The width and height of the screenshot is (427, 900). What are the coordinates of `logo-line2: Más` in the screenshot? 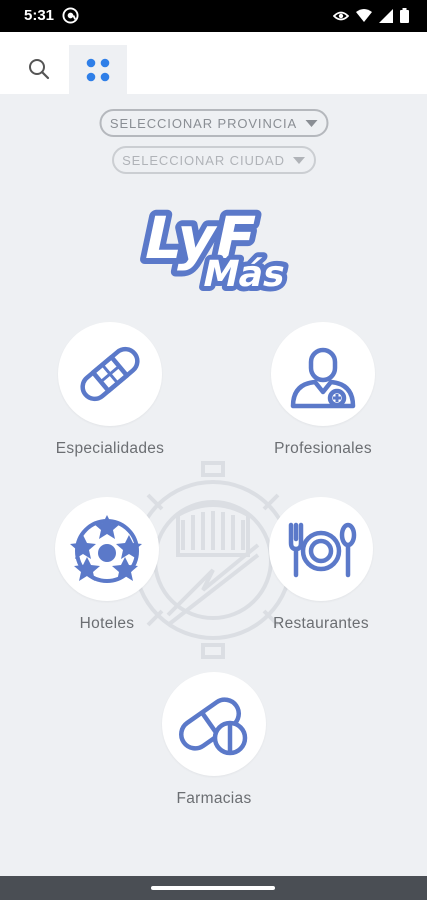 It's located at (244, 273).